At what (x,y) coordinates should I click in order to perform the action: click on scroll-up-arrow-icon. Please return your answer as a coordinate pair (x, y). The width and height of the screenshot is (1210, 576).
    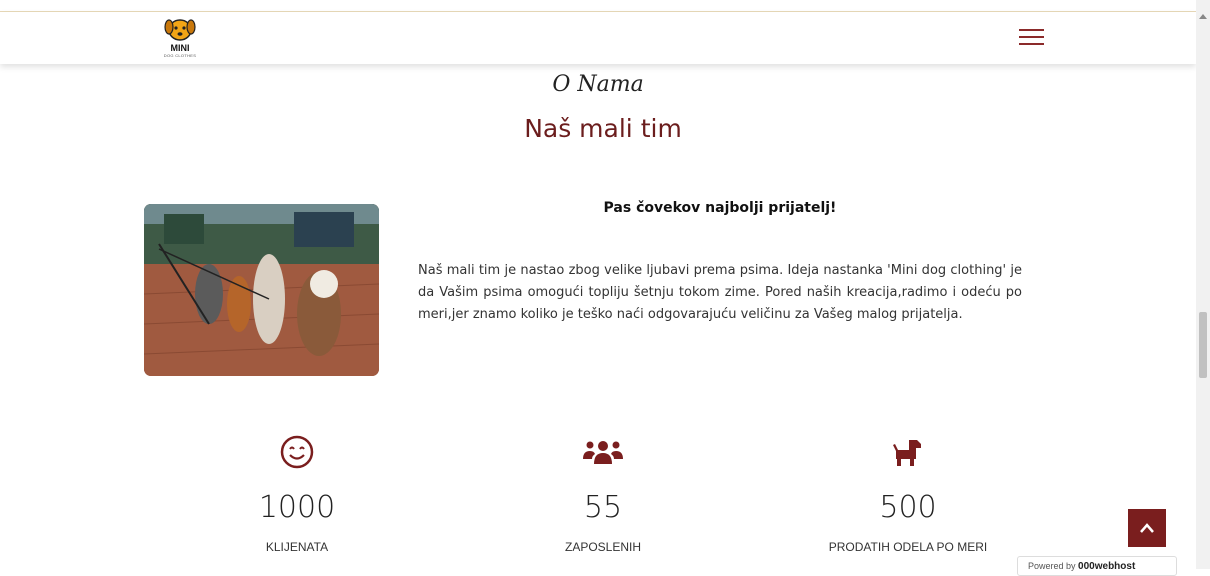
    Looking at the image, I should click on (1203, 16).